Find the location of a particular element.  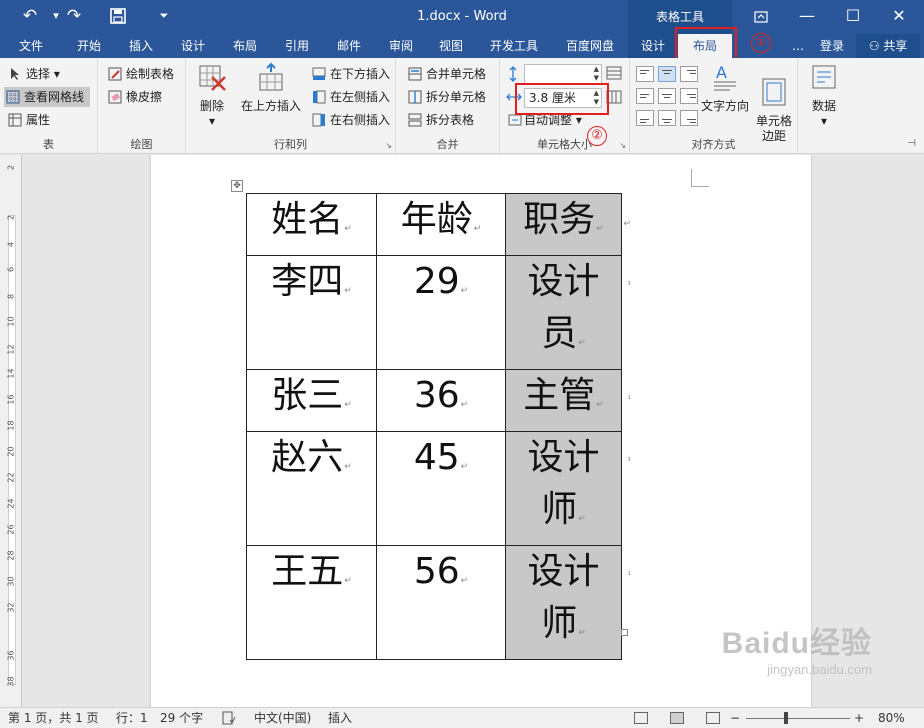

zoom-slider is located at coordinates (798, 718).